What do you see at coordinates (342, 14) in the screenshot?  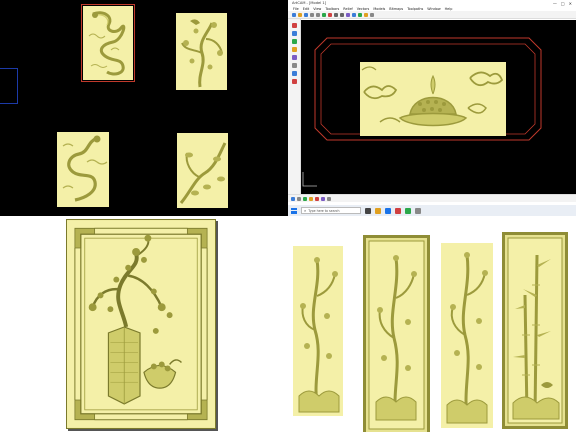 I see `zoom-out-icon` at bounding box center [342, 14].